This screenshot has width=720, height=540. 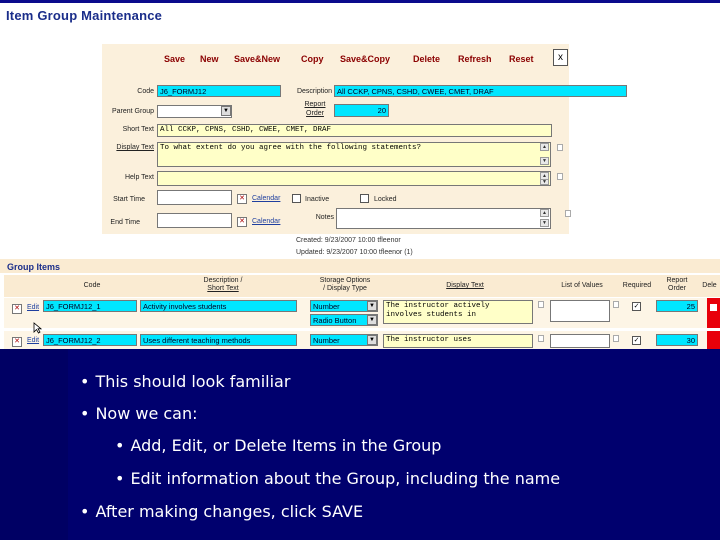 I want to click on top-accent-bar, so click(x=360, y=1).